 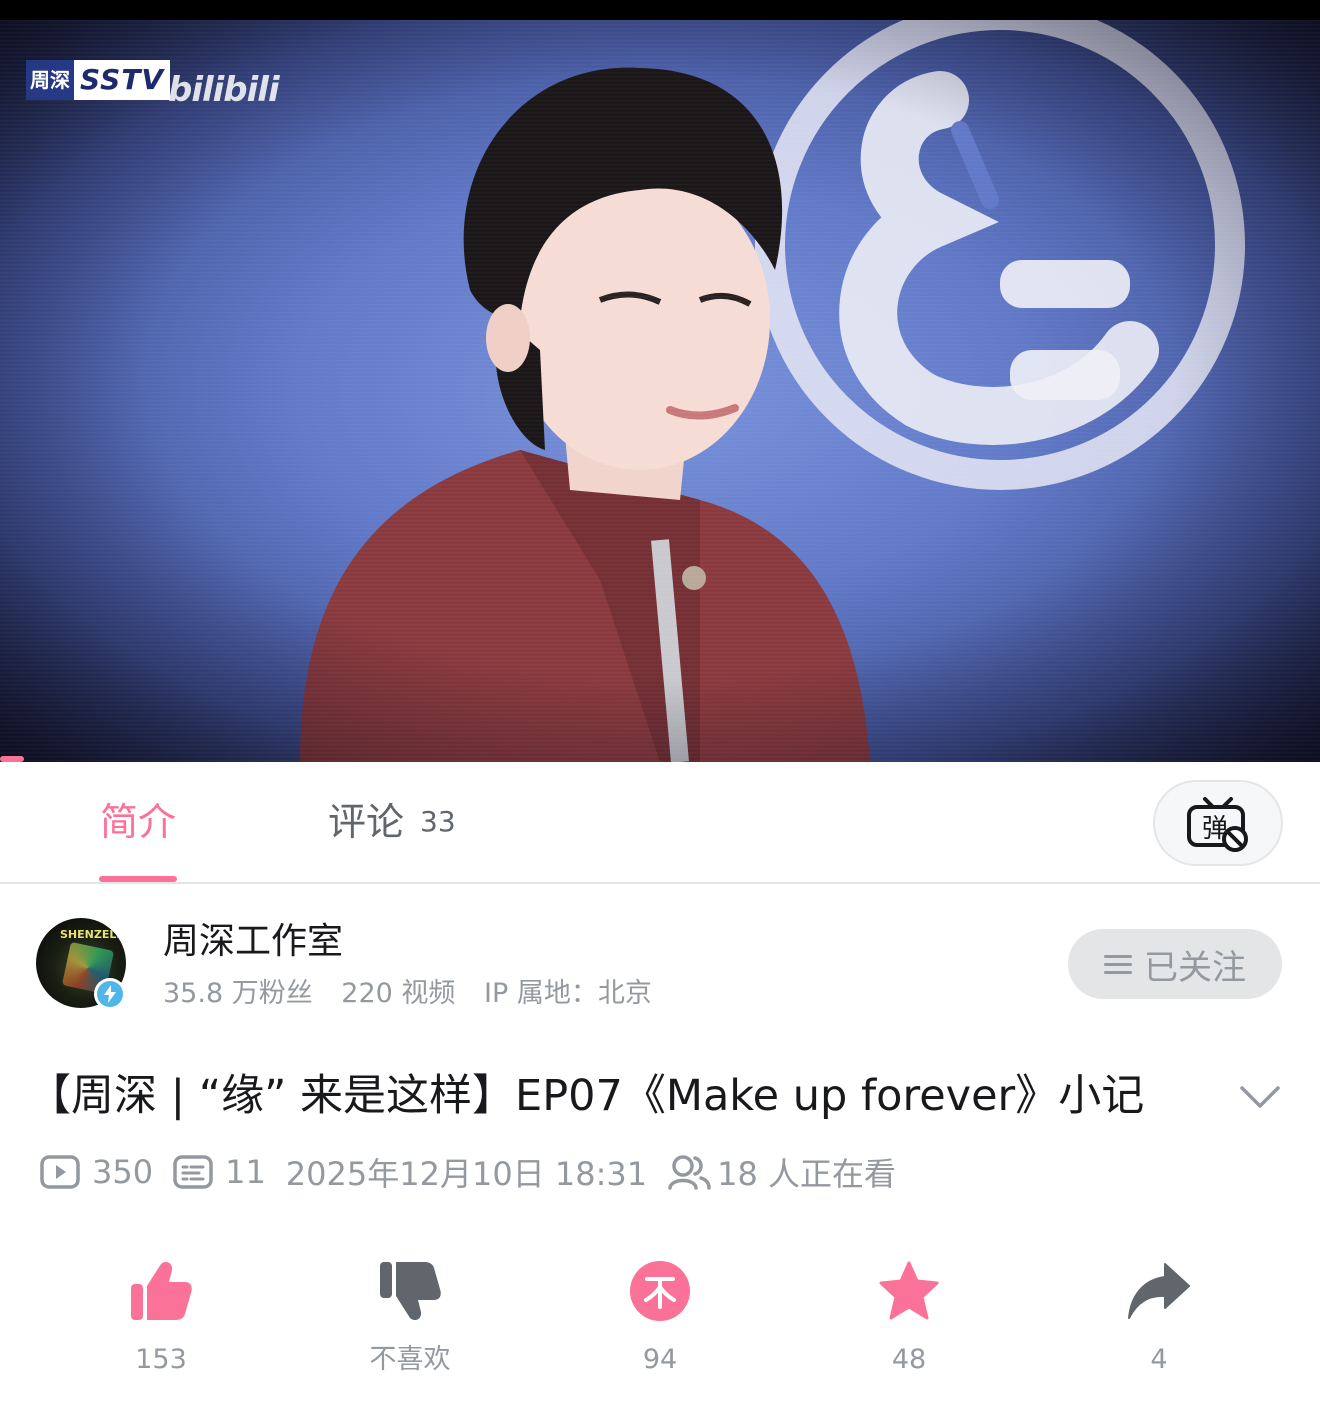 What do you see at coordinates (398, 993) in the screenshot?
I see `video-count: 220 视频` at bounding box center [398, 993].